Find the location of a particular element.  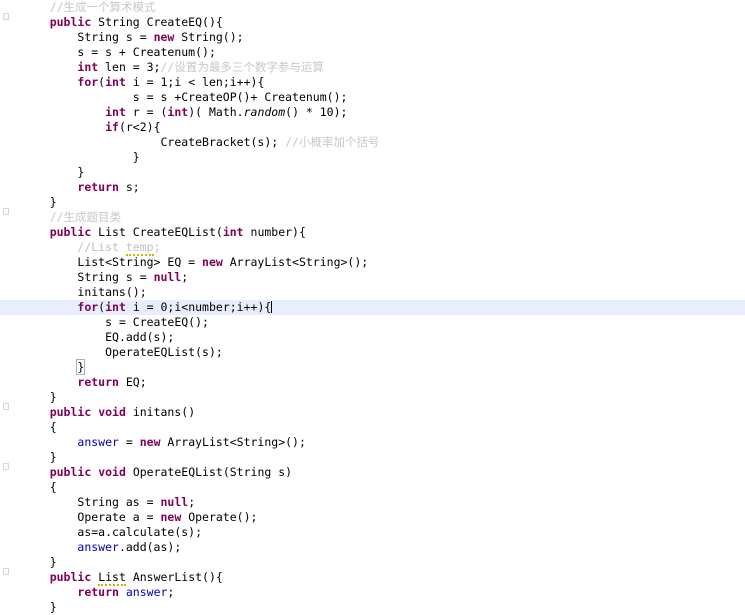

code-line: s = s + Createnum(); is located at coordinates (372, 52).